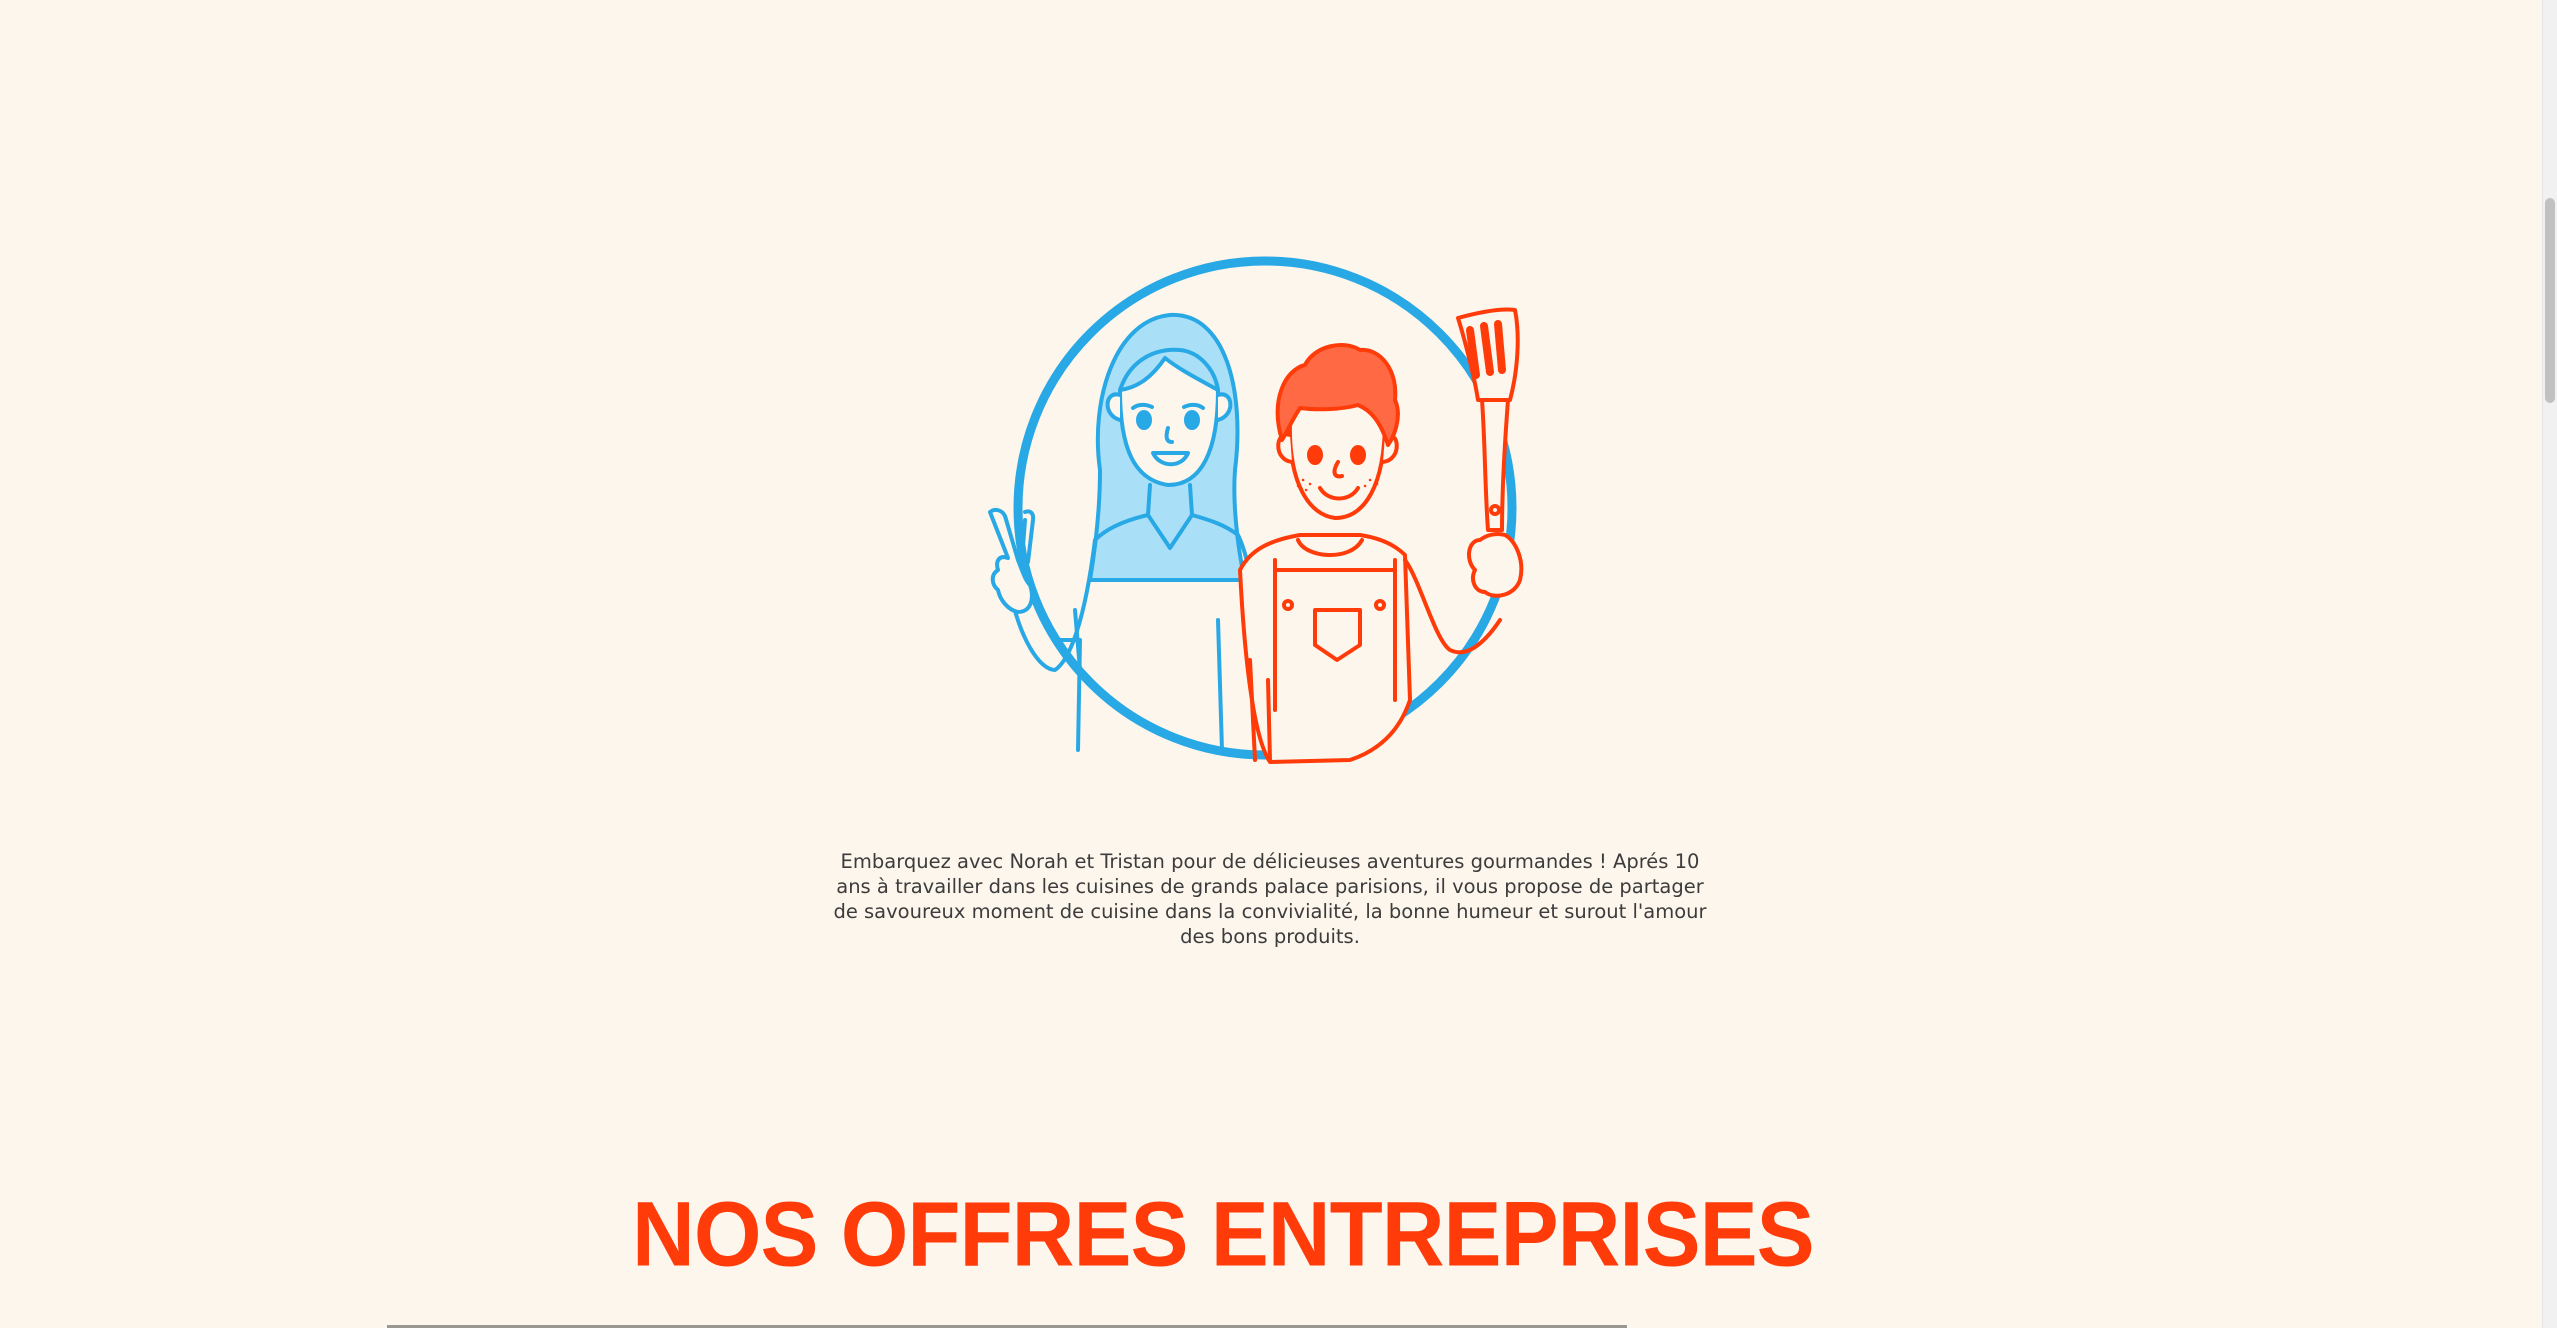 This screenshot has width=2557, height=1328. Describe the element at coordinates (1223, 1234) in the screenshot. I see `offers-section-title: NOS OFFRES ENTREPRISES` at that location.